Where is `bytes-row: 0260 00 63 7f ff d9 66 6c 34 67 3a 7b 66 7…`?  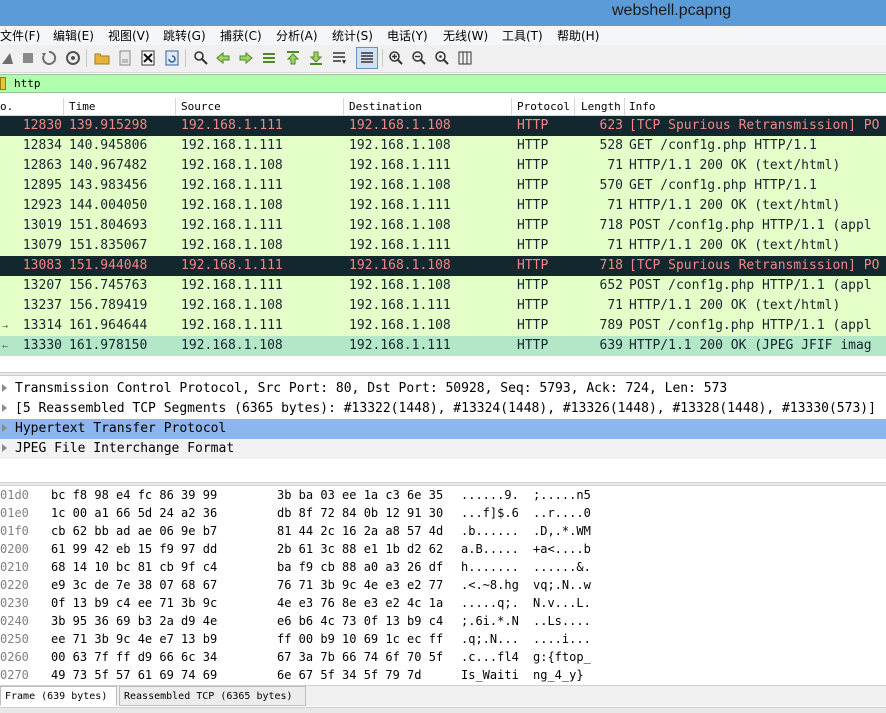 bytes-row: 0260 00 63 7f ff d9 66 6c 34 67 3a 7b 66 7… is located at coordinates (443, 658).